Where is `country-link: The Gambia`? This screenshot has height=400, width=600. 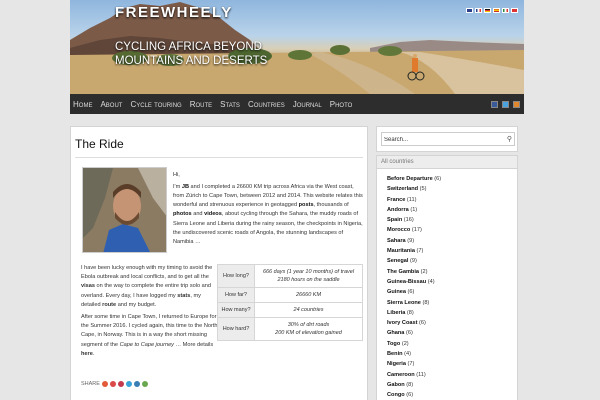
country-link: The Gambia is located at coordinates (403, 272).